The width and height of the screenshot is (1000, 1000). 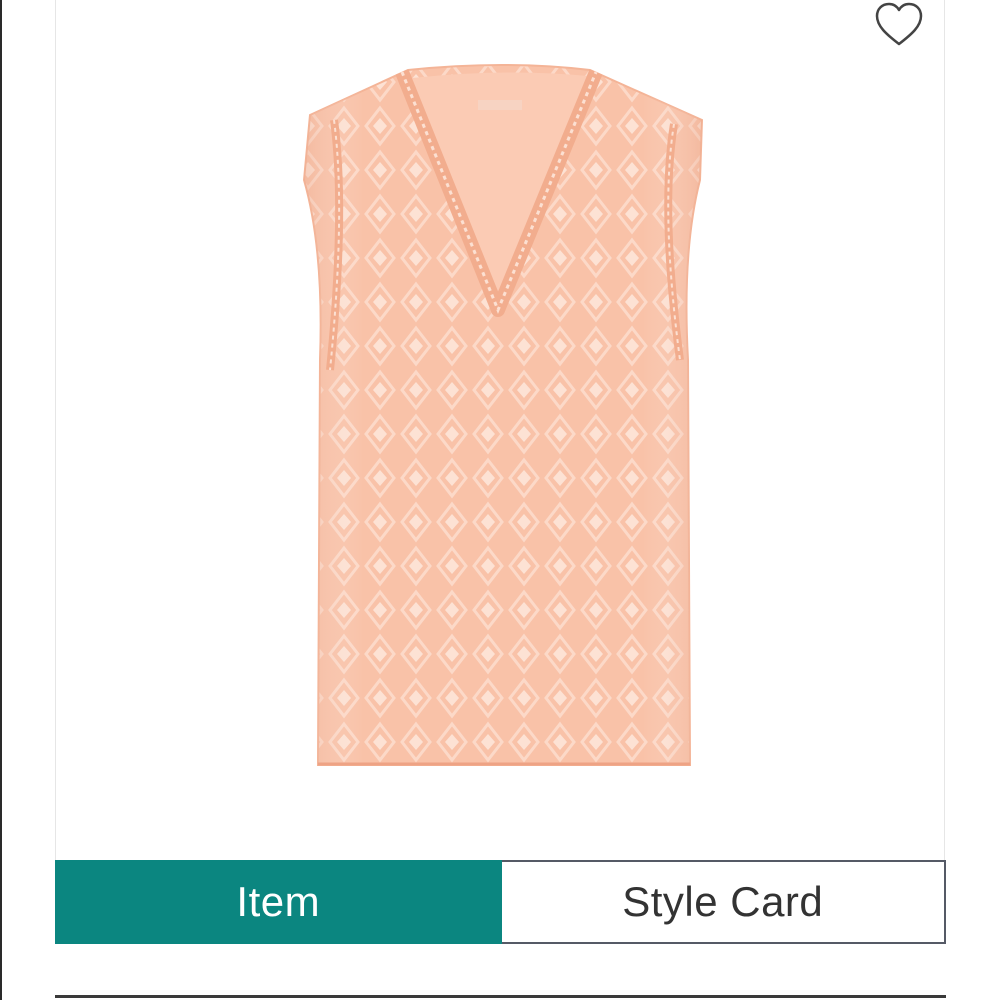 I want to click on favorite-button, so click(x=899, y=25).